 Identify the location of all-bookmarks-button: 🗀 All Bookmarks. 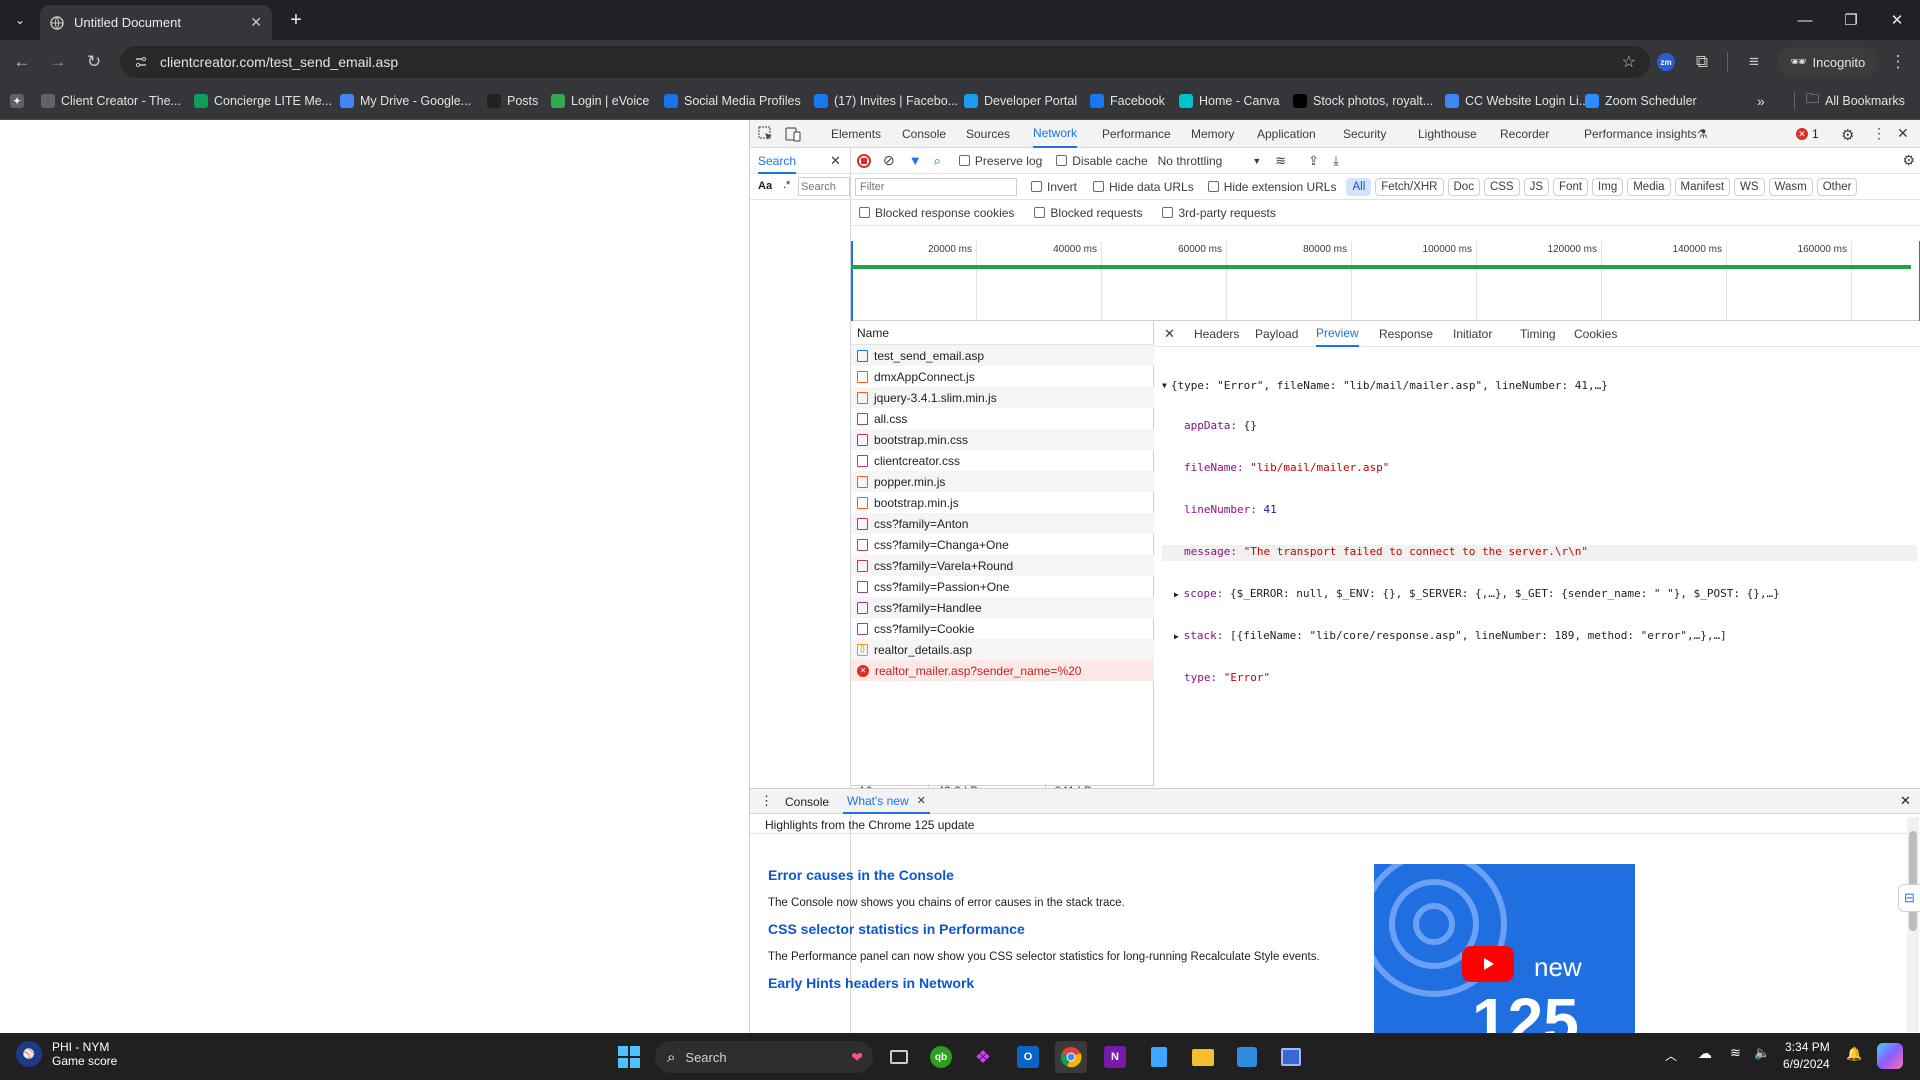
(1855, 101).